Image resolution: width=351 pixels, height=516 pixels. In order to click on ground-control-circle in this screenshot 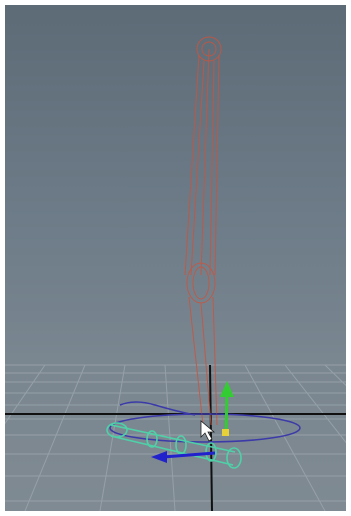, I will do `click(205, 422)`.